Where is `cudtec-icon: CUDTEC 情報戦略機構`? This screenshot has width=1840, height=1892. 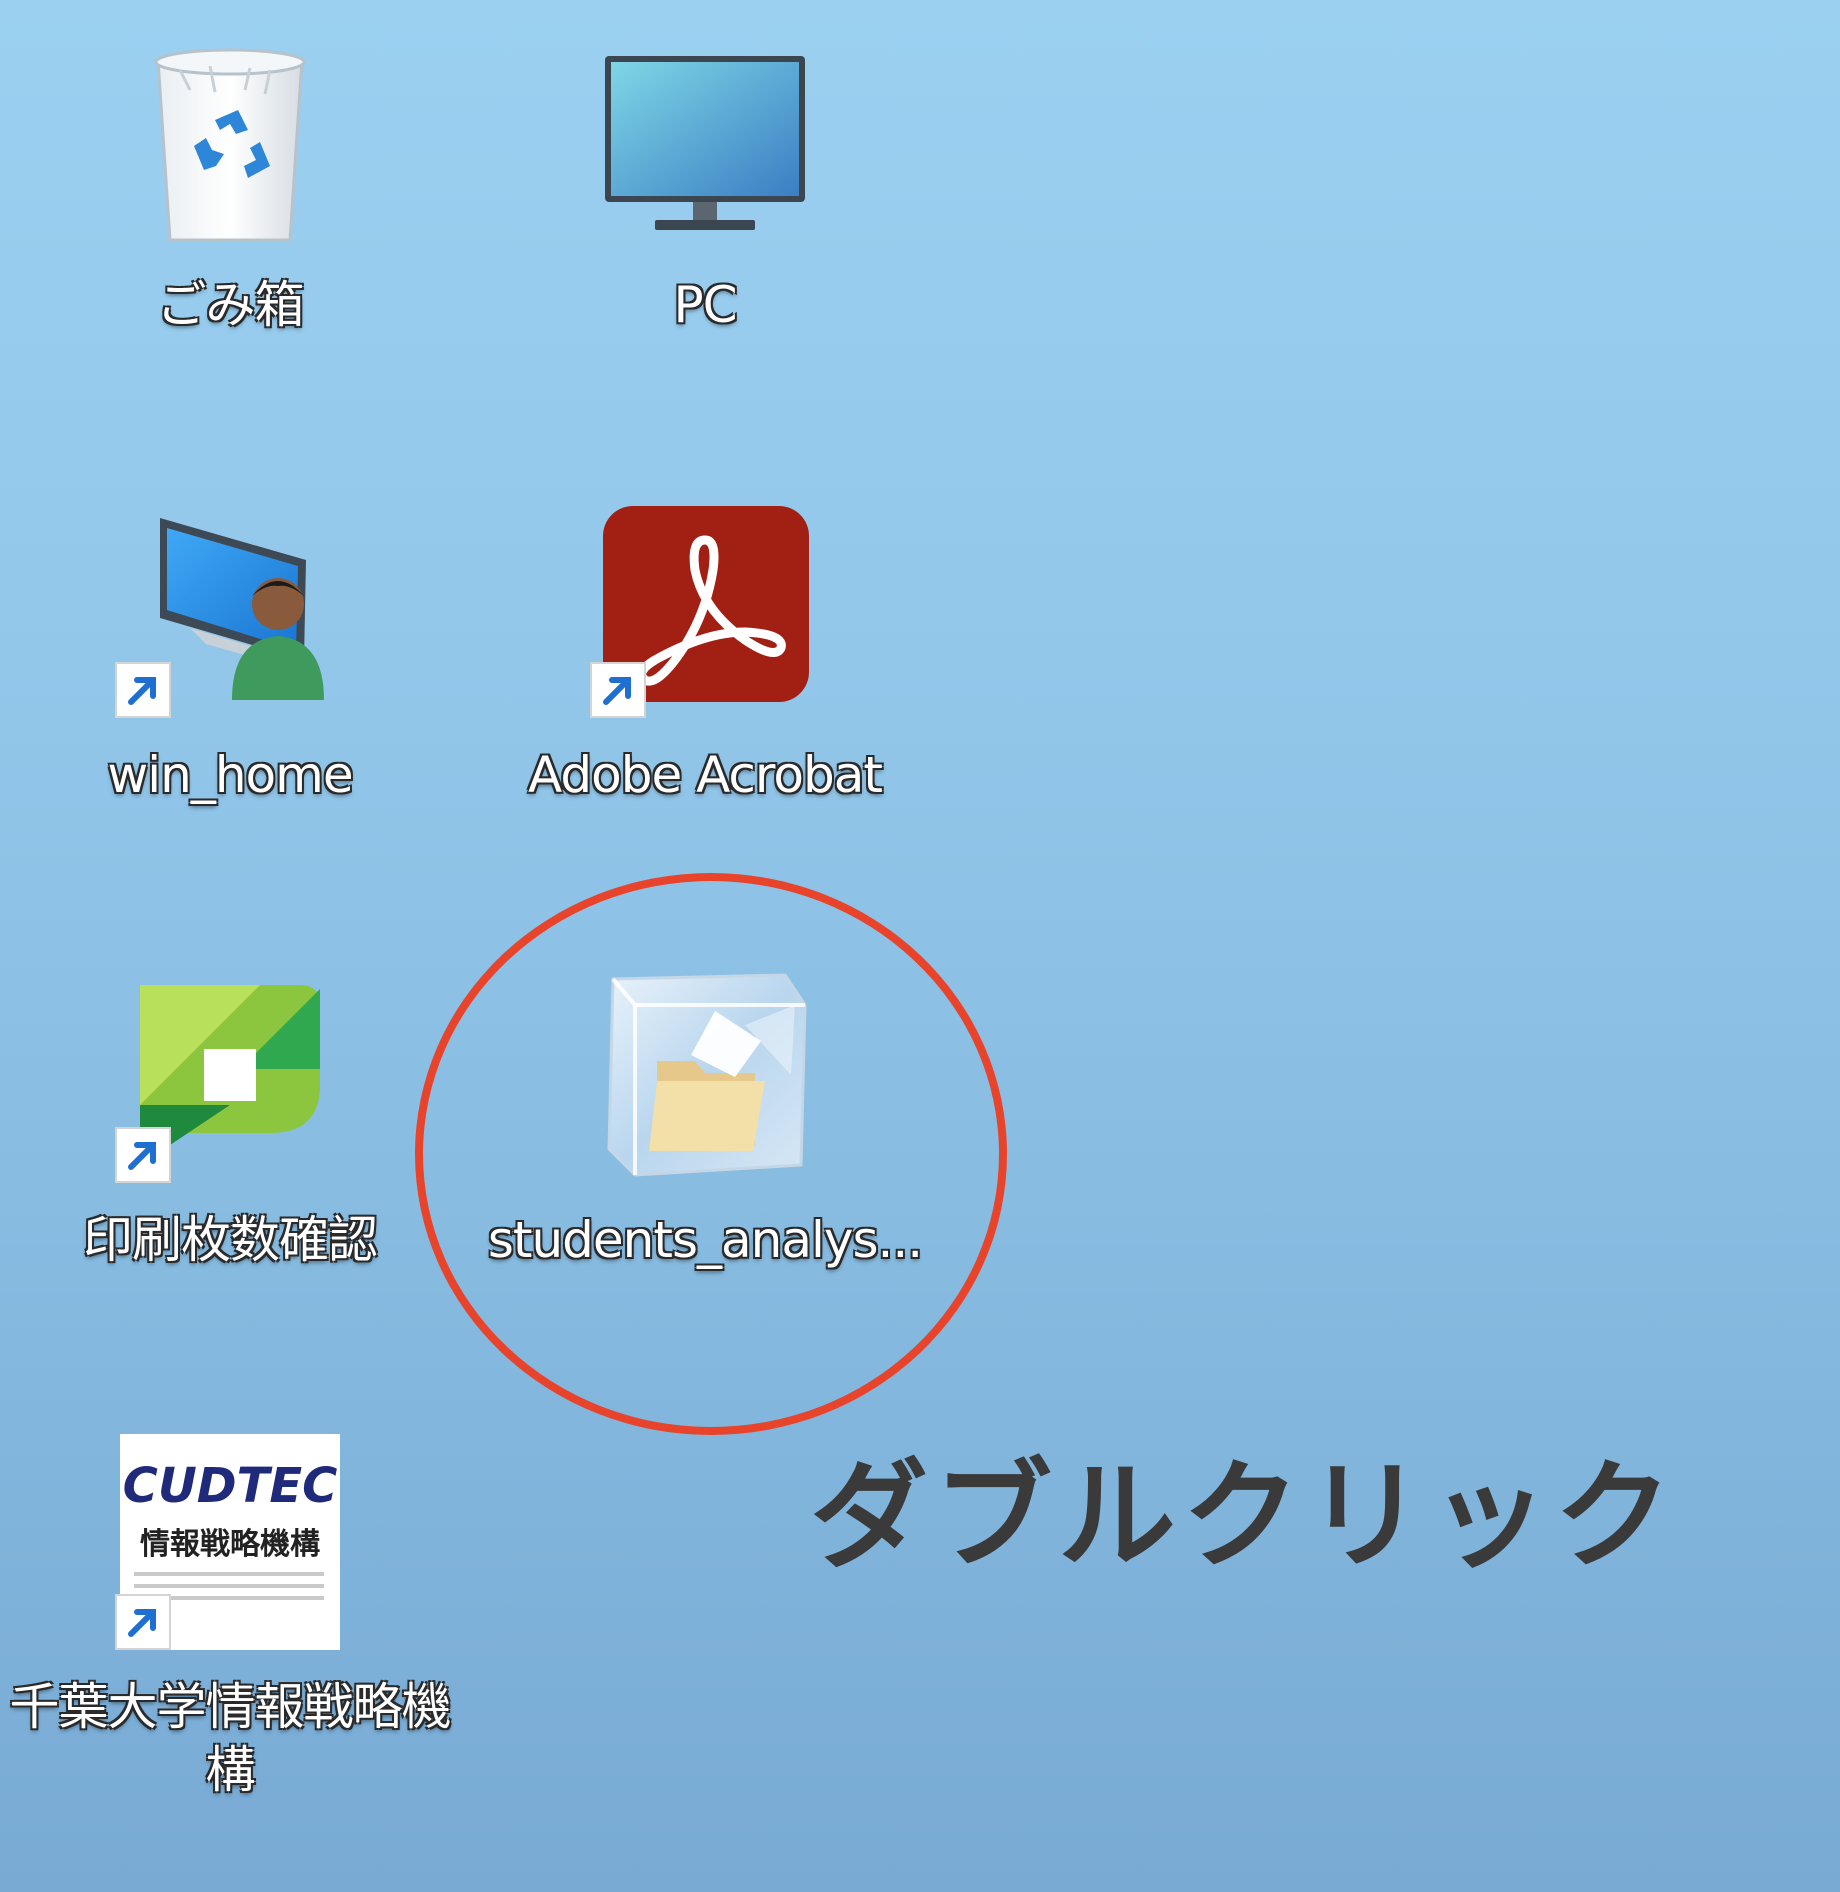 cudtec-icon: CUDTEC 情報戦略機構 is located at coordinates (227, 1542).